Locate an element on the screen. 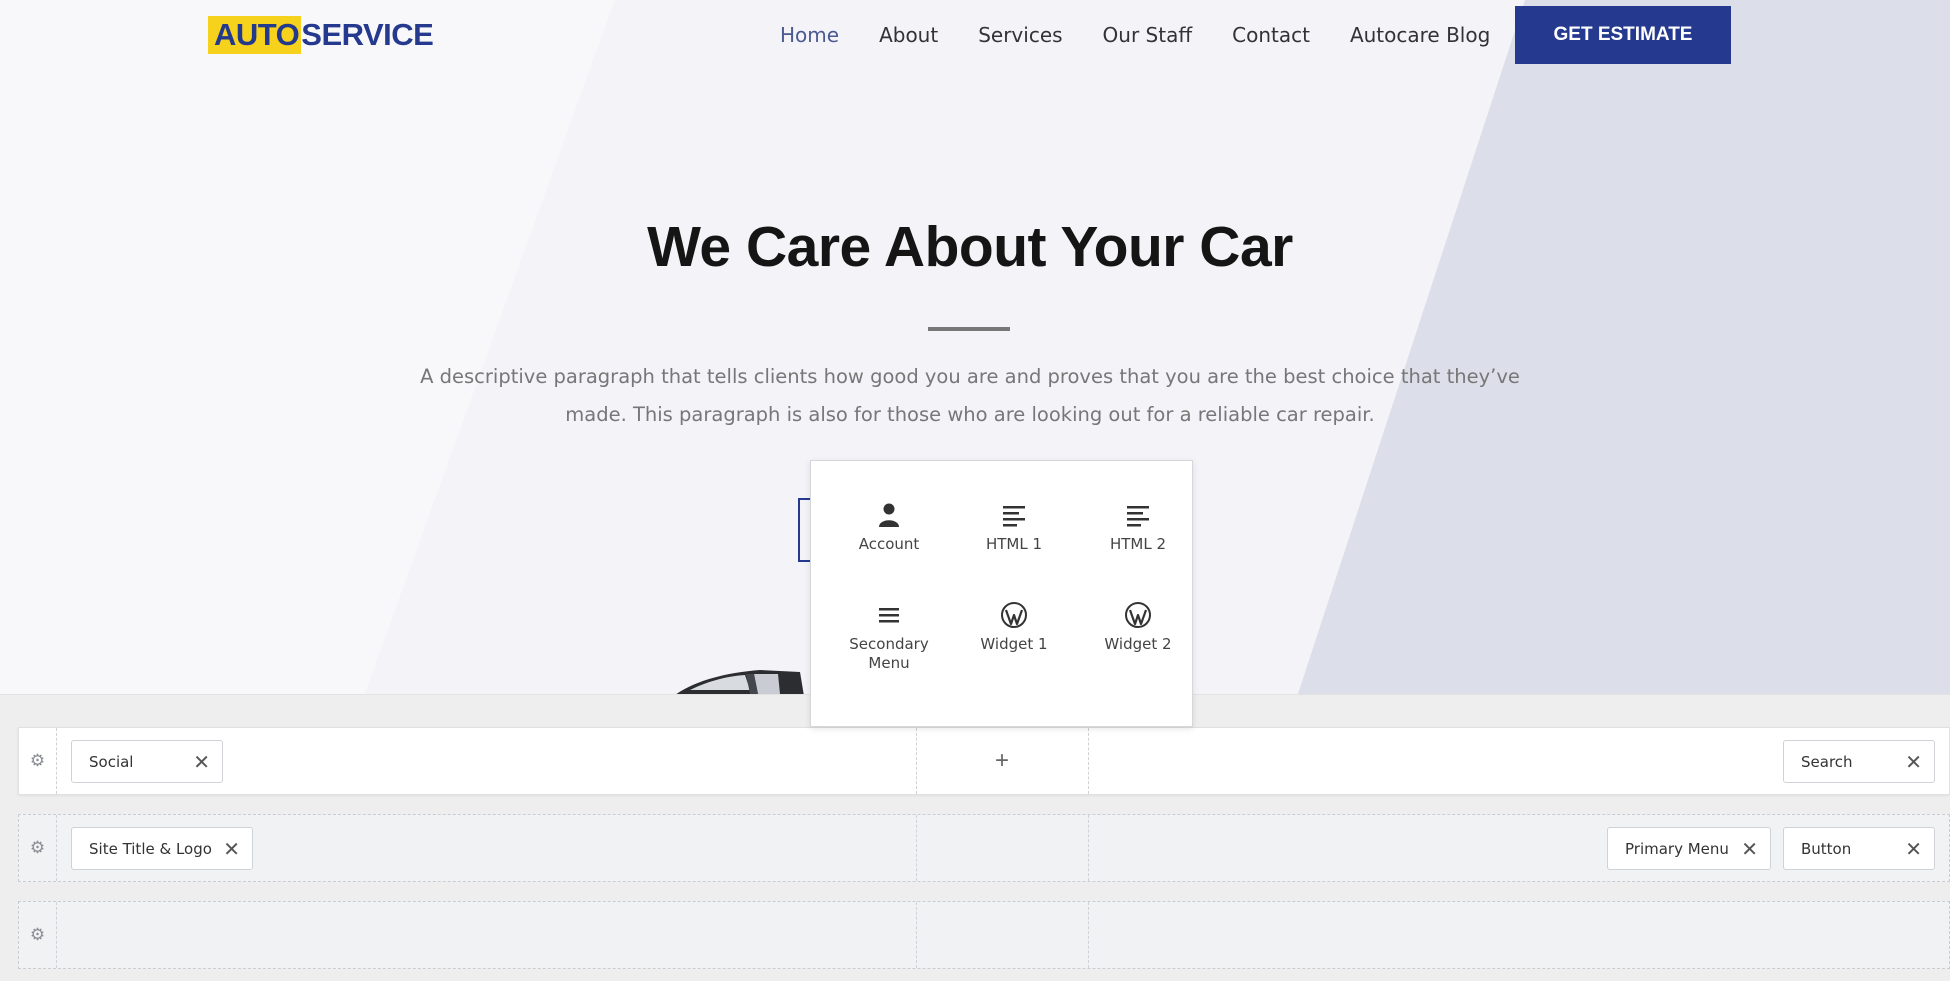 This screenshot has width=1950, height=981. site-logo: AUTO SERVICE is located at coordinates (321, 35).